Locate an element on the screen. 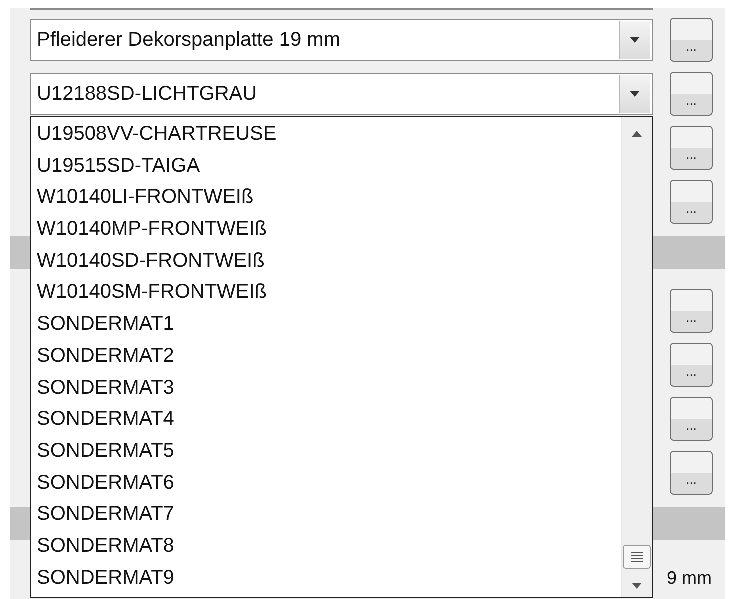 This screenshot has height=599, width=739. list-item: SONDERMAT5 is located at coordinates (102, 452).